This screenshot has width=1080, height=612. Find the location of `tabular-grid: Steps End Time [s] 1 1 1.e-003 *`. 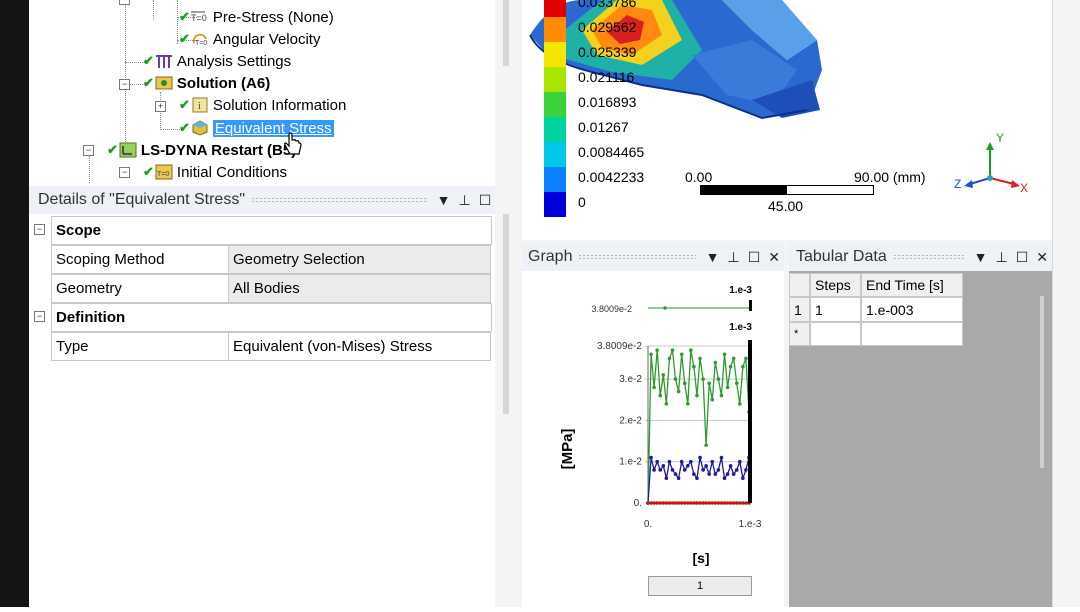

tabular-grid: Steps End Time [s] 1 1 1.e-003 * is located at coordinates (920, 439).